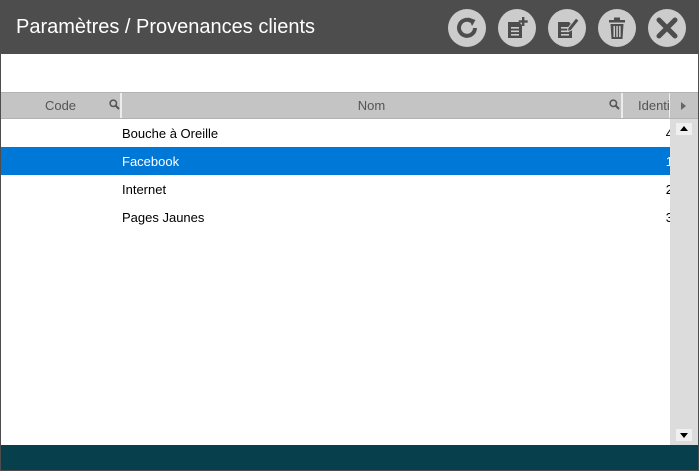 Image resolution: width=699 pixels, height=471 pixels. I want to click on cell-nom: Internet, so click(144, 189).